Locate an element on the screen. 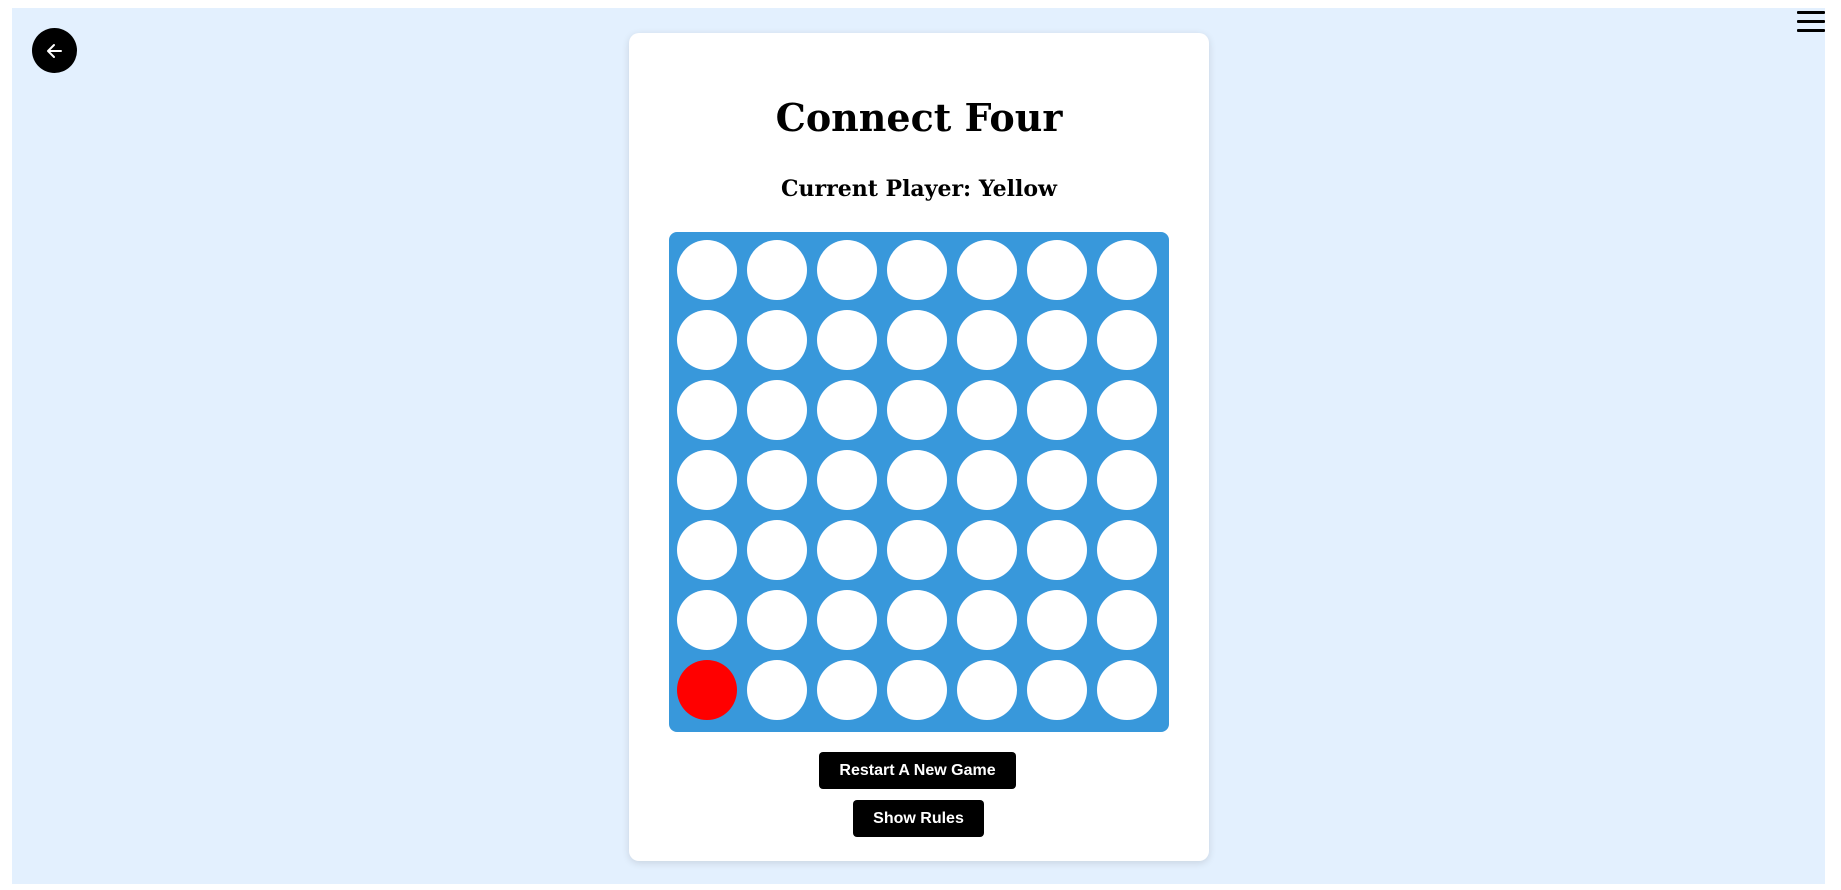 Image resolution: width=1841 pixels, height=890 pixels. board-cell-r1-c7 is located at coordinates (1127, 270).